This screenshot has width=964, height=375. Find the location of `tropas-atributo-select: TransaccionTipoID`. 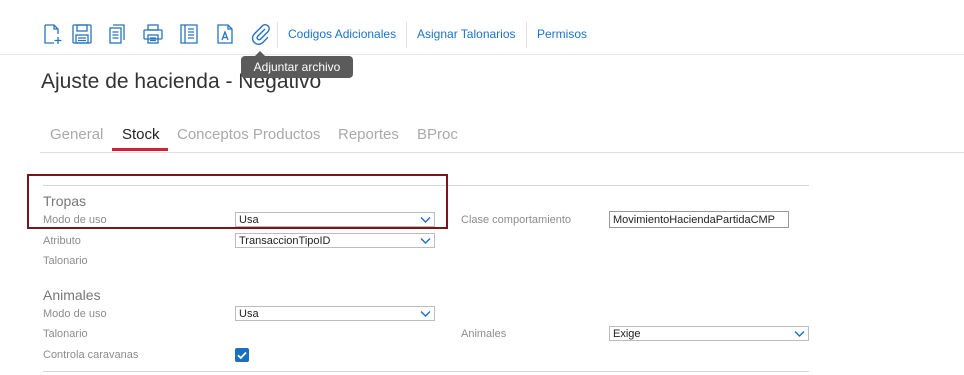

tropas-atributo-select: TransaccionTipoID is located at coordinates (335, 240).